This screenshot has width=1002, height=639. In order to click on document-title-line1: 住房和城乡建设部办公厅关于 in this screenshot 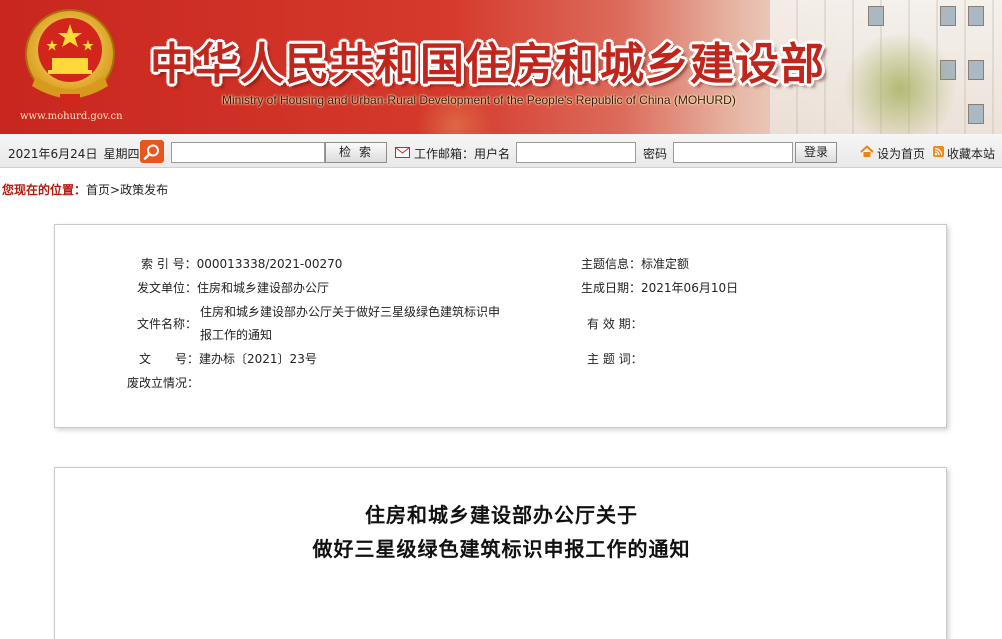, I will do `click(501, 515)`.